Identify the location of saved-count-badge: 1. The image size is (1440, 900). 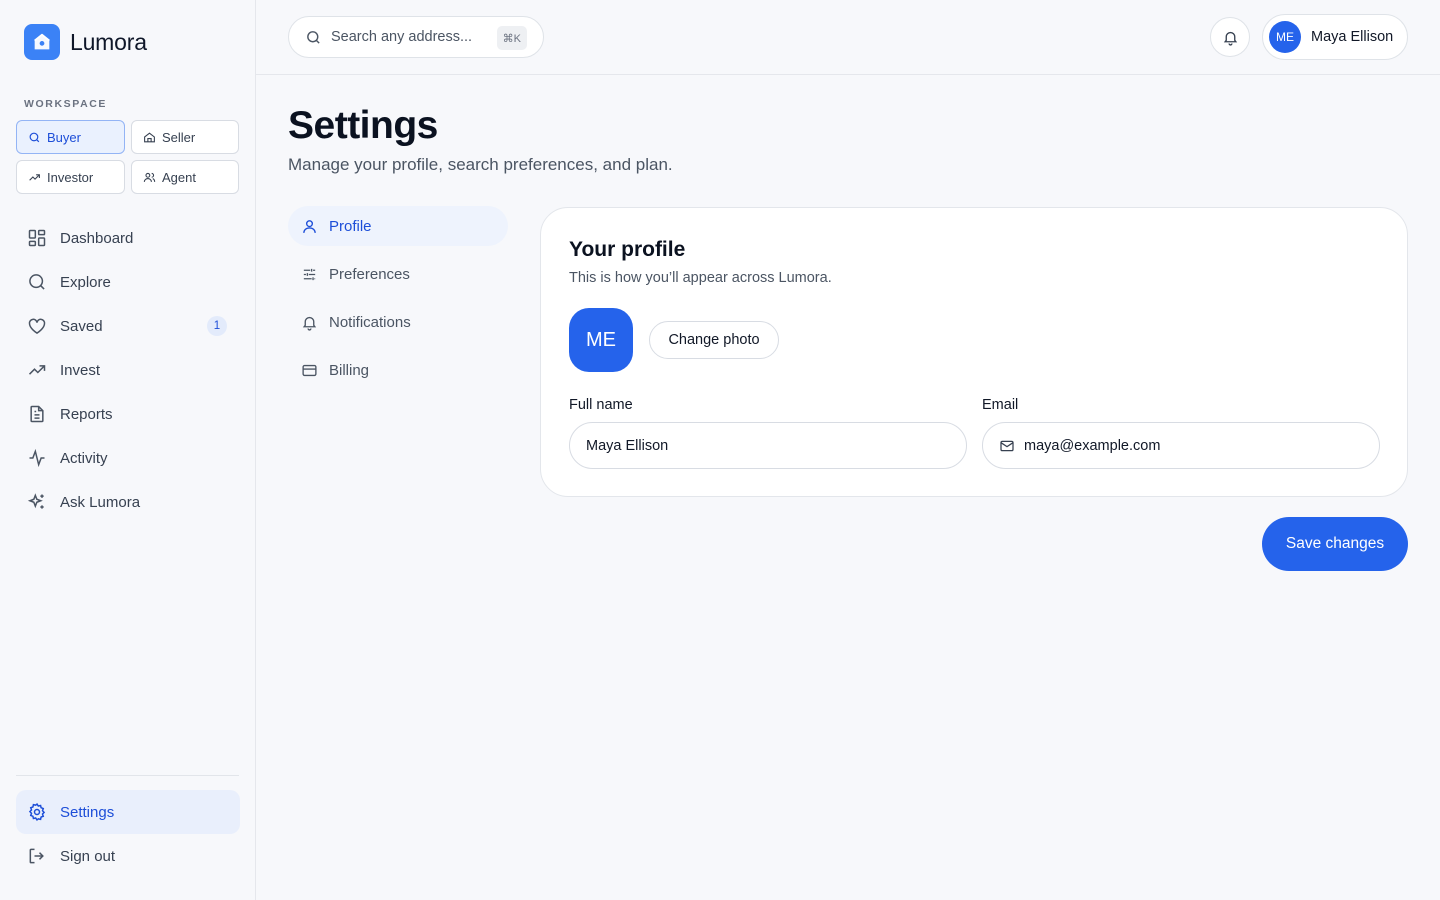
(217, 326).